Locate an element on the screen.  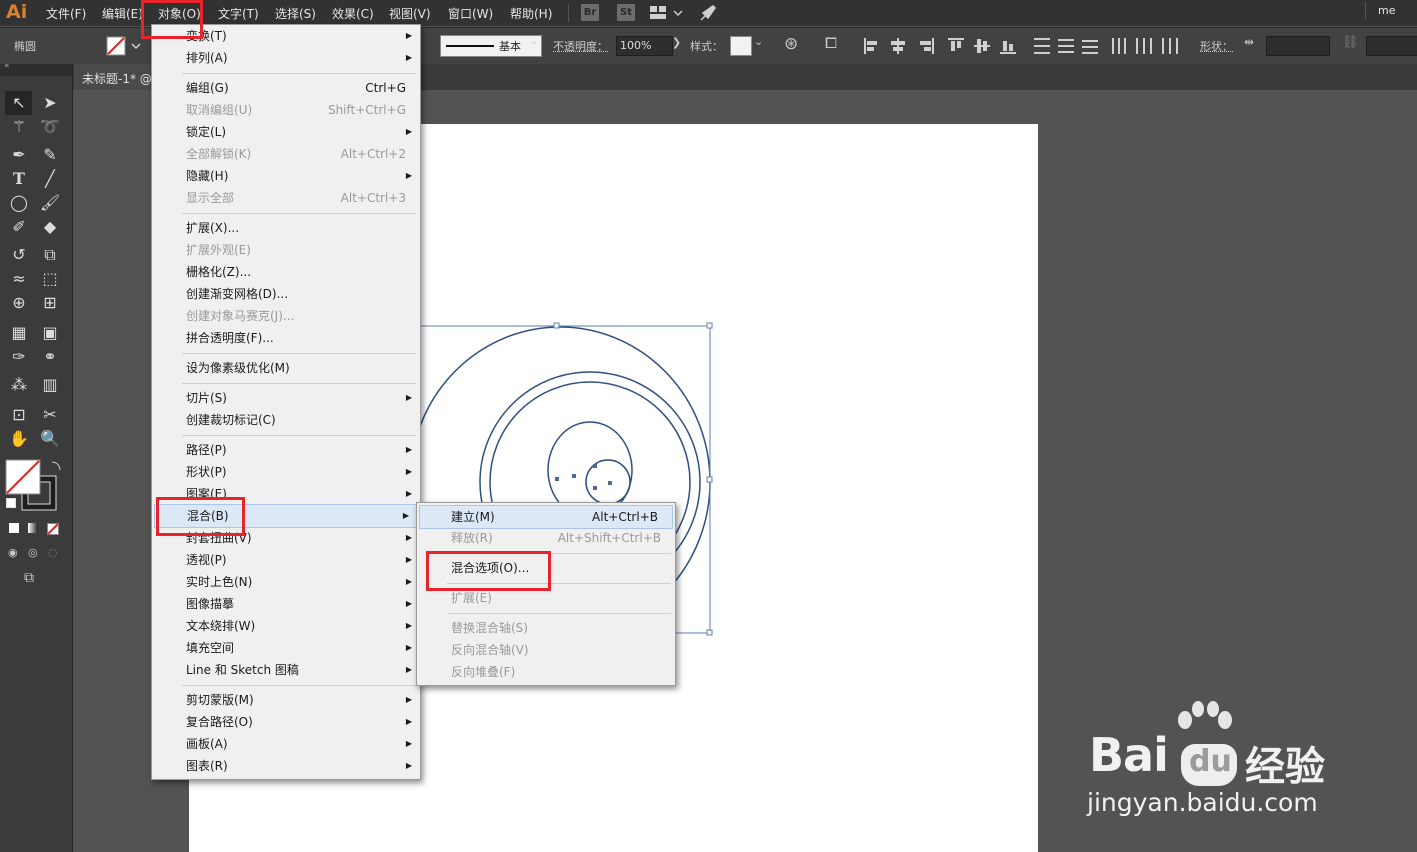
opacity-arrow-icon: ❯ is located at coordinates (676, 42).